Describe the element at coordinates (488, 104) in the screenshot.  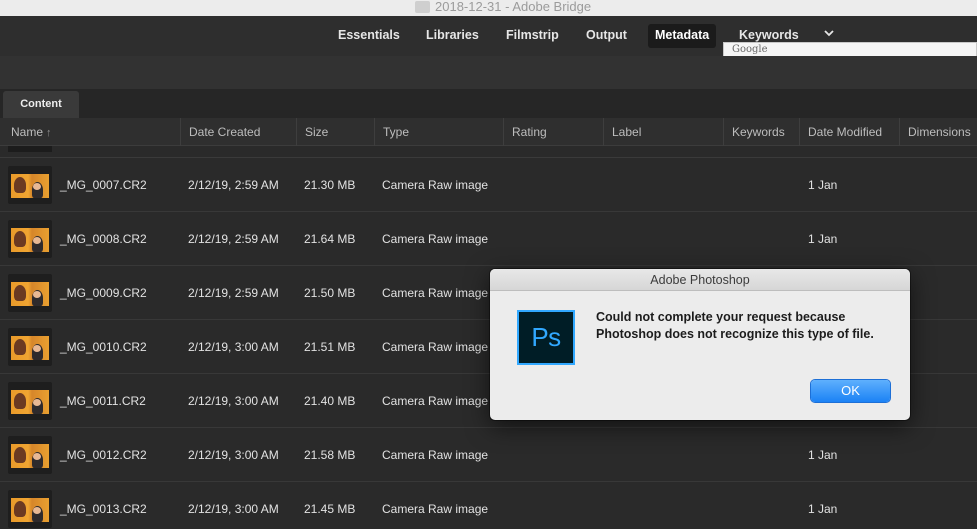
I see `panel-tab-bar: Content` at that location.